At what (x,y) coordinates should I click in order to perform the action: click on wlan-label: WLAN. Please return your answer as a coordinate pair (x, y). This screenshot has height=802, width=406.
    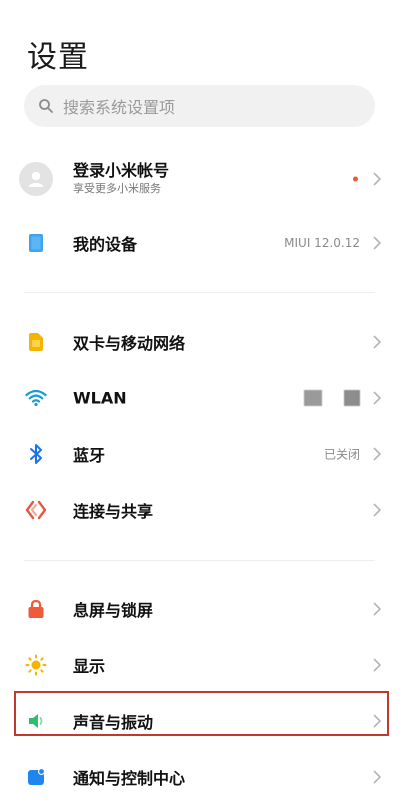
    Looking at the image, I should click on (100, 398).